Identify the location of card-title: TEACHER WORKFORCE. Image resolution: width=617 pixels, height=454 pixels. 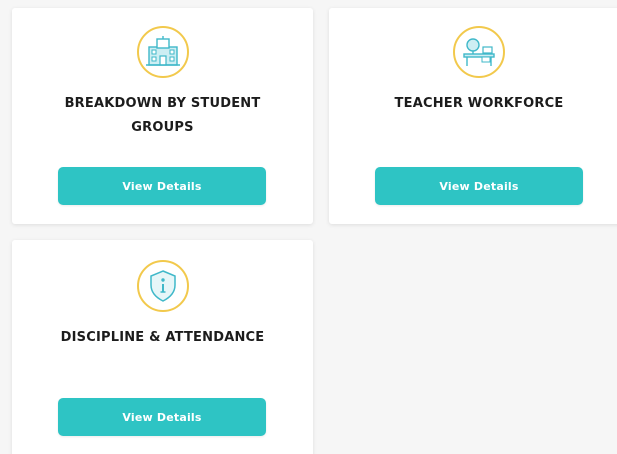
(479, 103).